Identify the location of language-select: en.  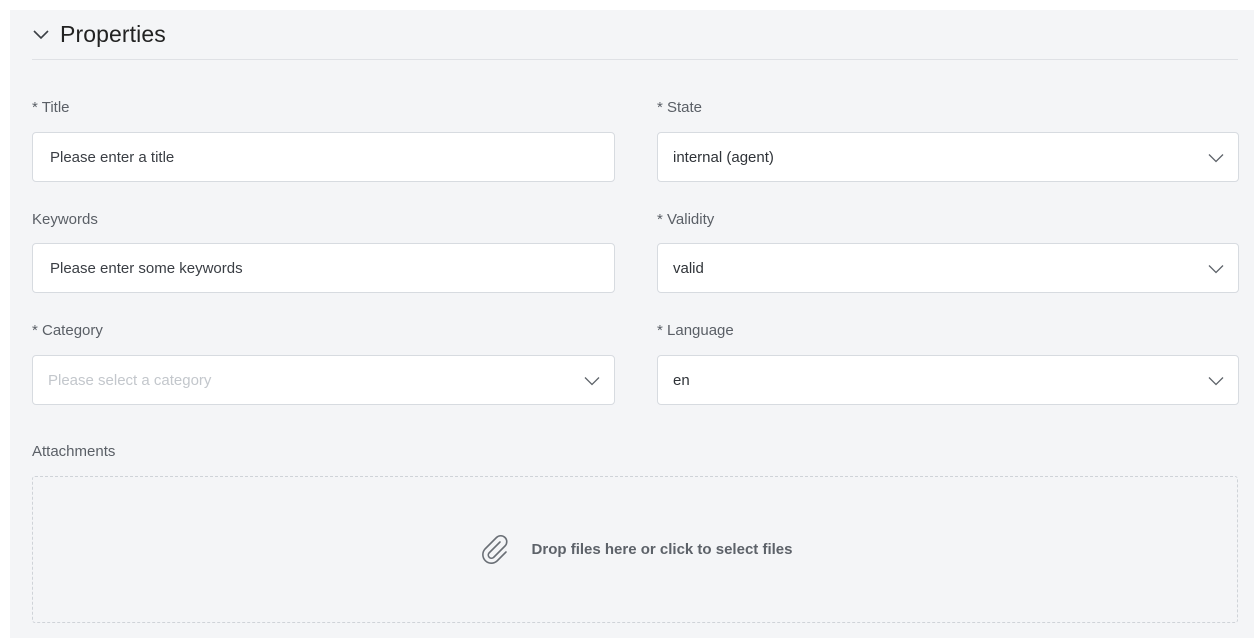
(948, 380).